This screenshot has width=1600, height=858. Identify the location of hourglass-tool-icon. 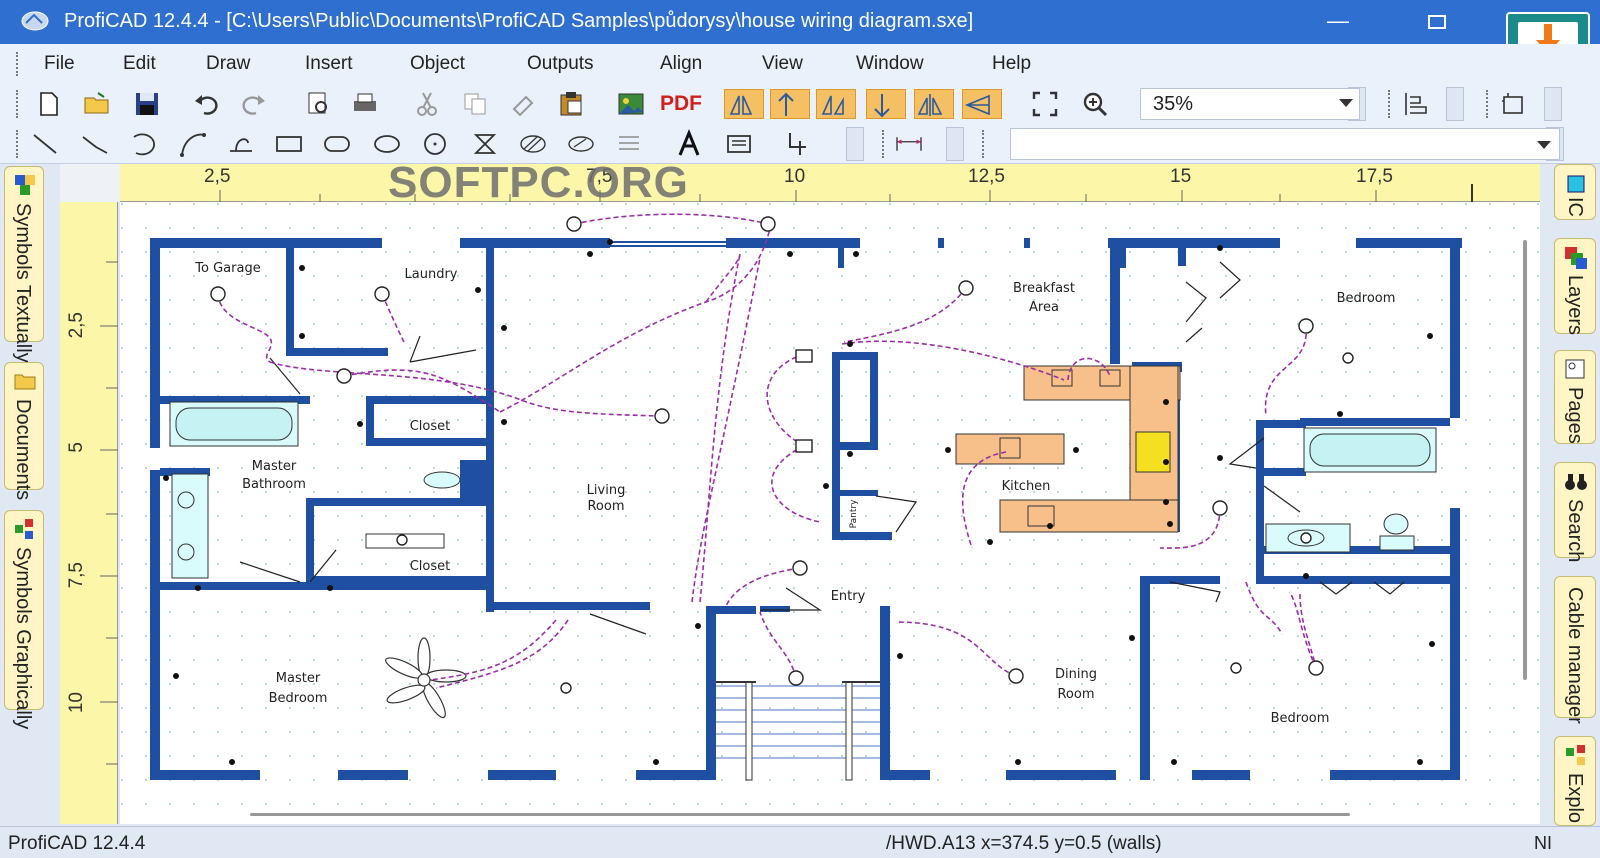
(485, 144).